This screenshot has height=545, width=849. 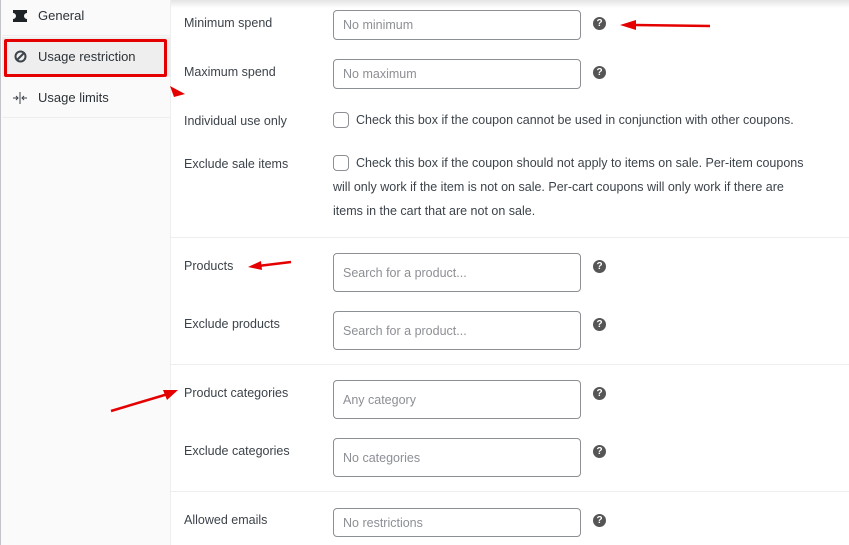 What do you see at coordinates (236, 393) in the screenshot?
I see `product-categories-label: Product categories` at bounding box center [236, 393].